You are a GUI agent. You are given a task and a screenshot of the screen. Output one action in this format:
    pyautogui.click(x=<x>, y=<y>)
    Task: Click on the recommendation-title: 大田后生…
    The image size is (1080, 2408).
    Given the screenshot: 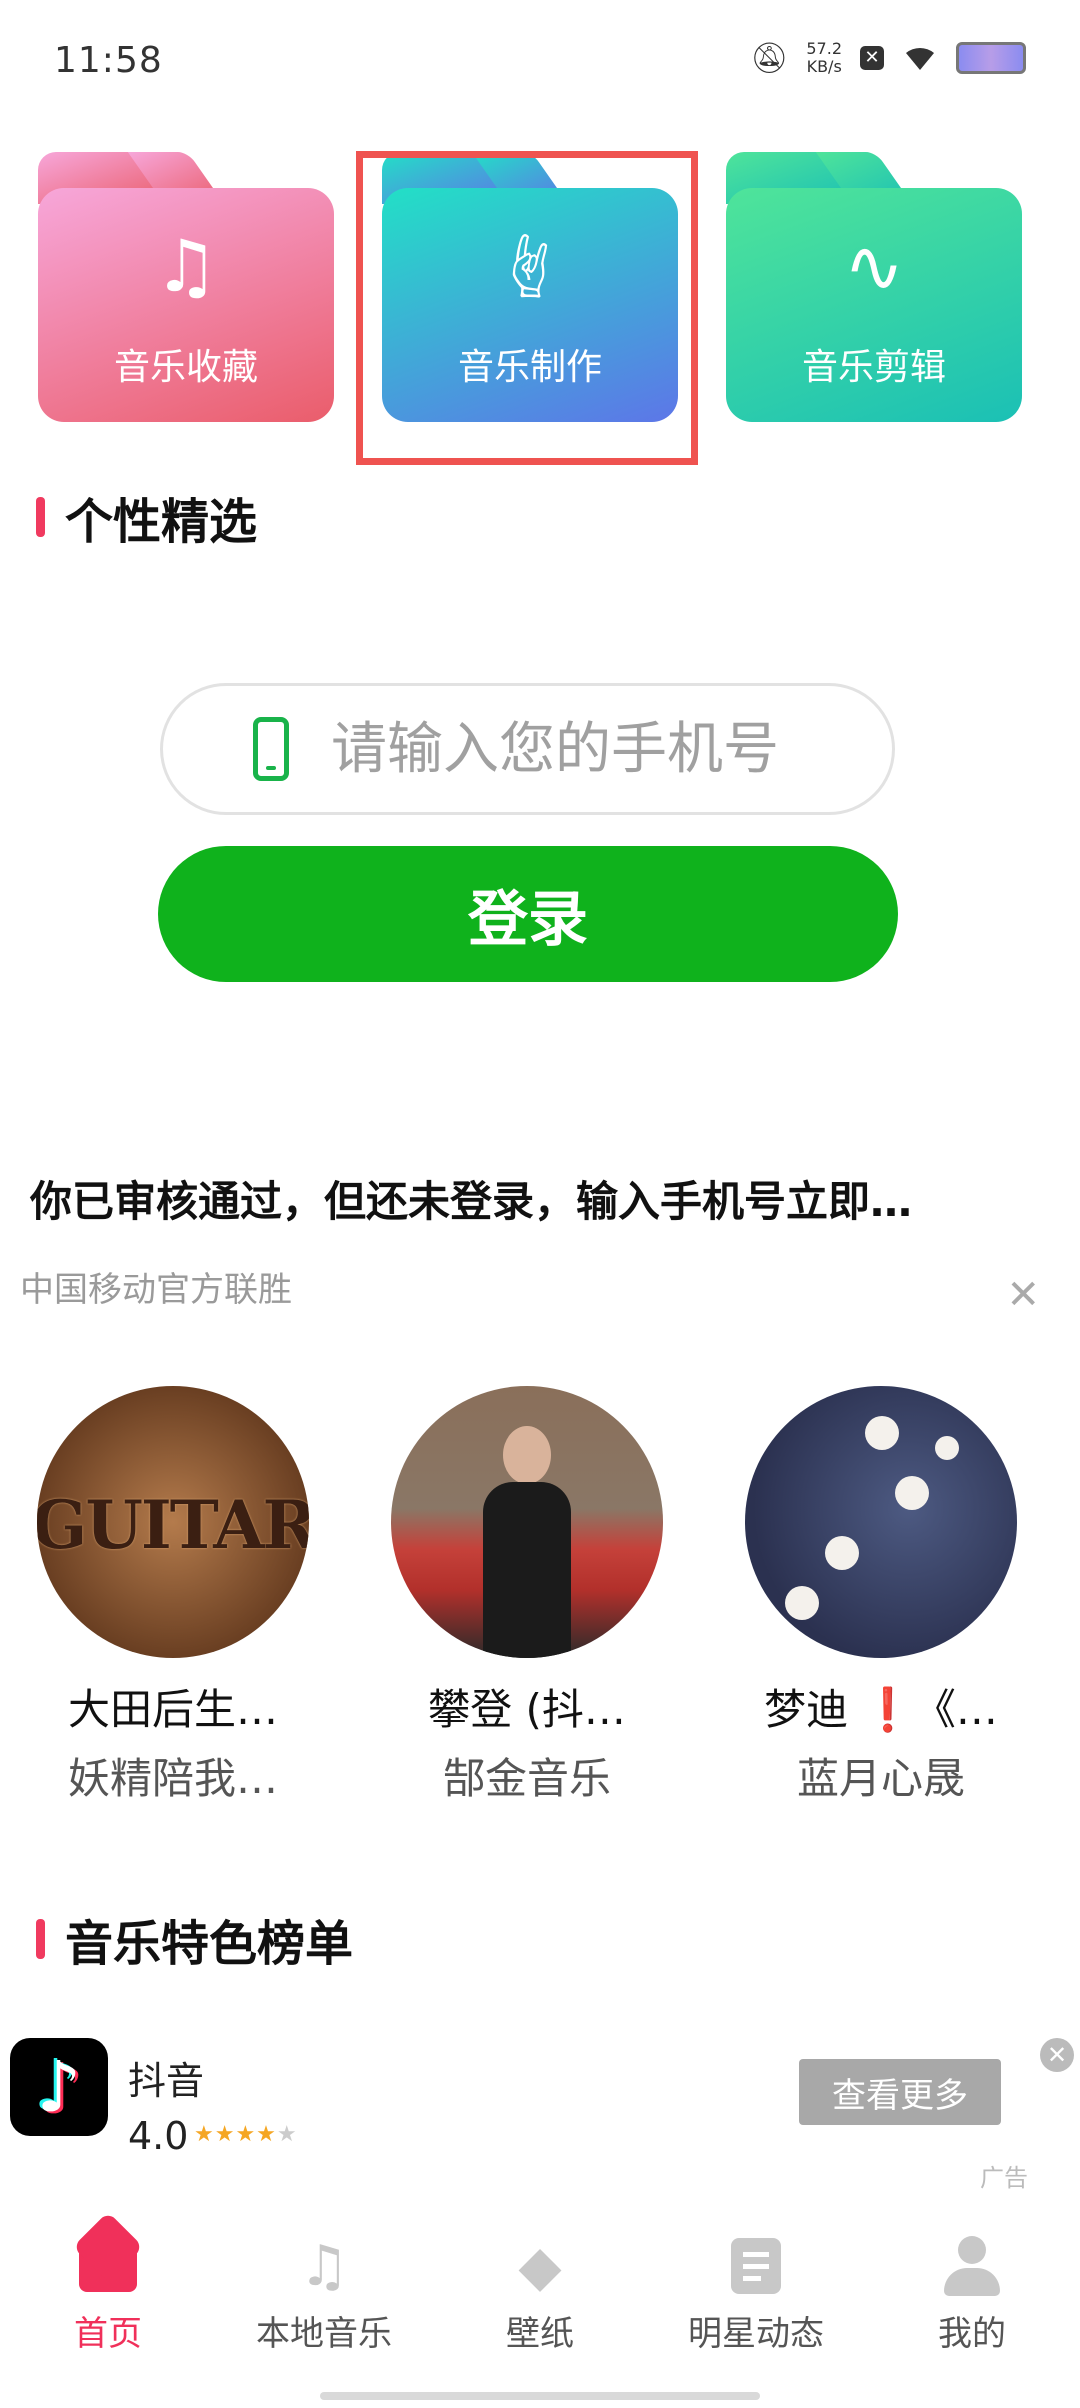 What is the action you would take?
    pyautogui.click(x=172, y=1709)
    